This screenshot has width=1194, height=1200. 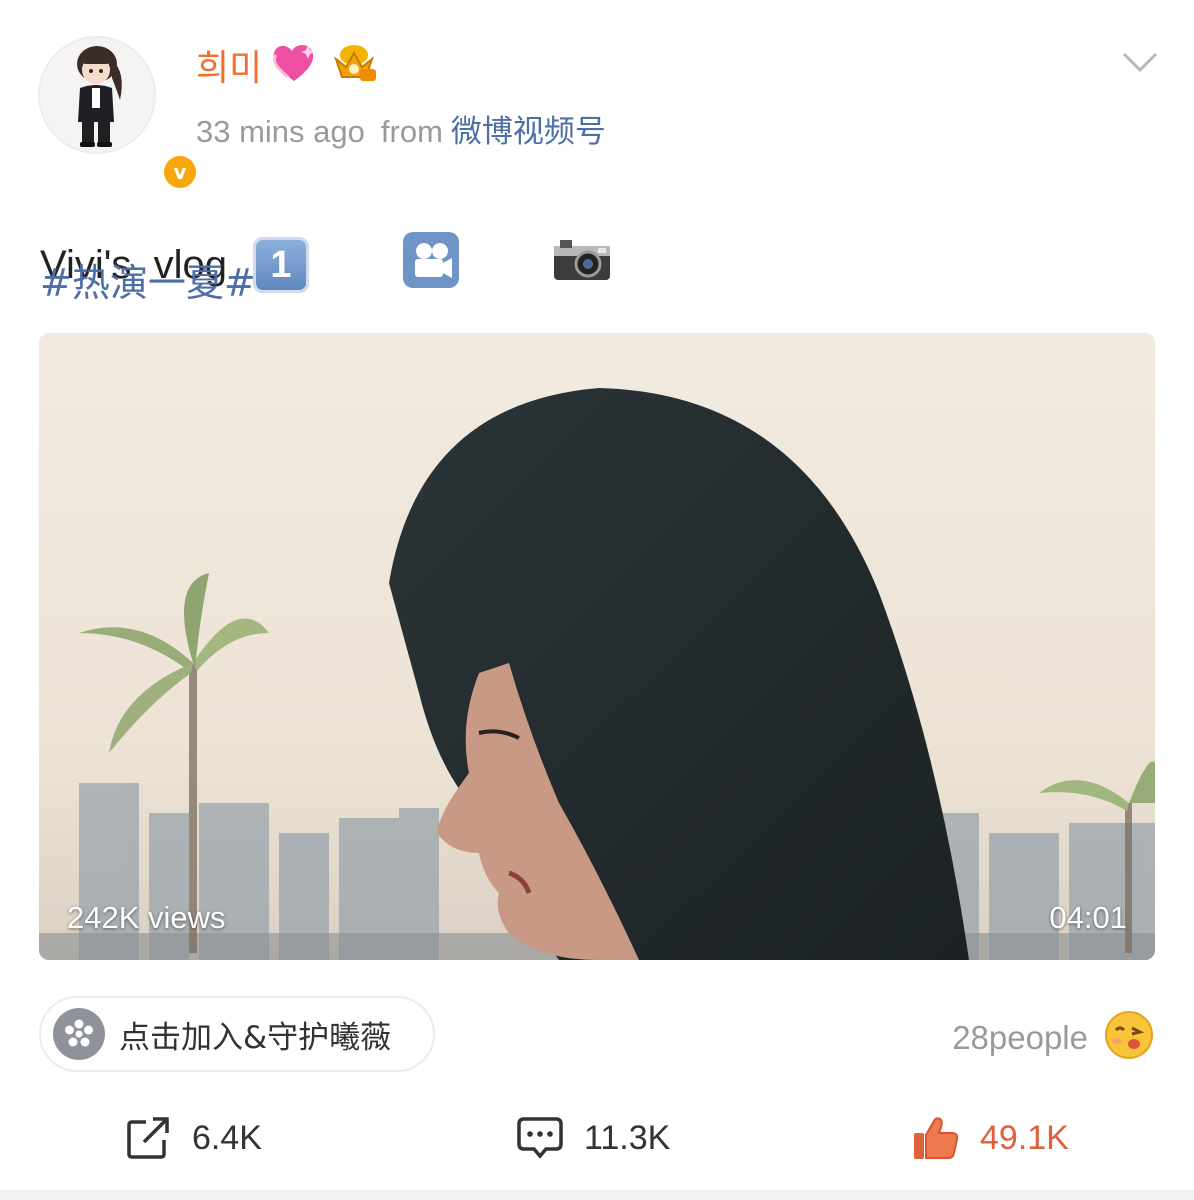 What do you see at coordinates (146, 917) in the screenshot?
I see `video-view-count: 242K views` at bounding box center [146, 917].